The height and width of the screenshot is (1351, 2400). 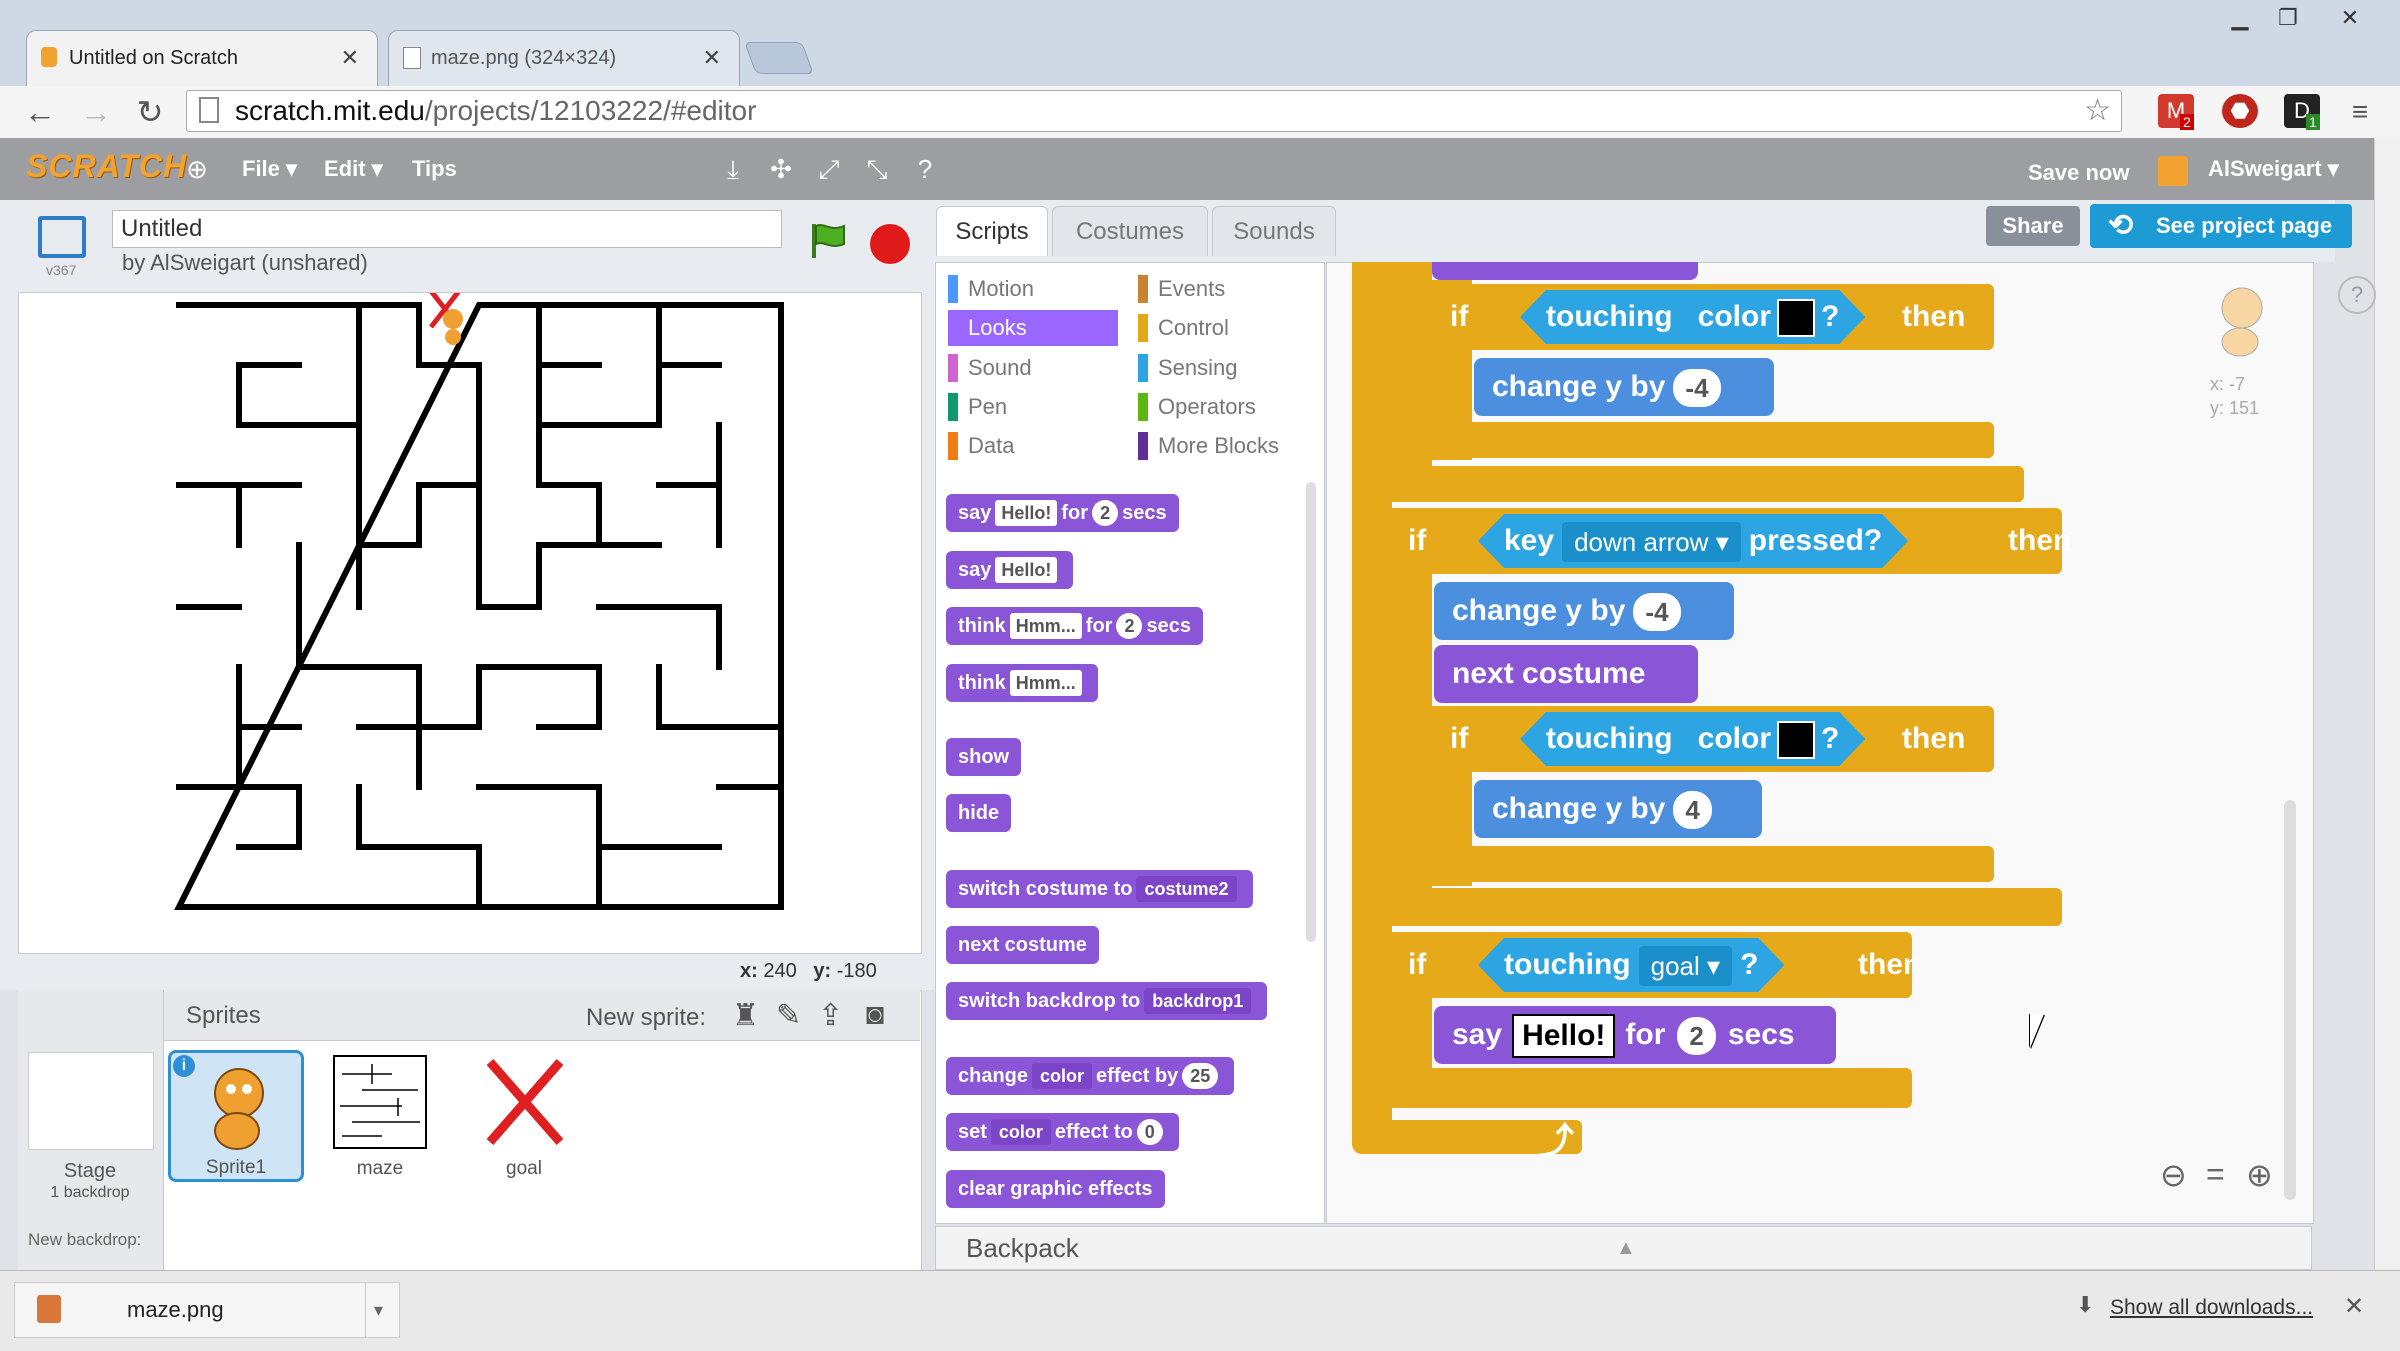 I want to click on sprite-item-sprite1: i Sprite1, so click(x=236, y=1116).